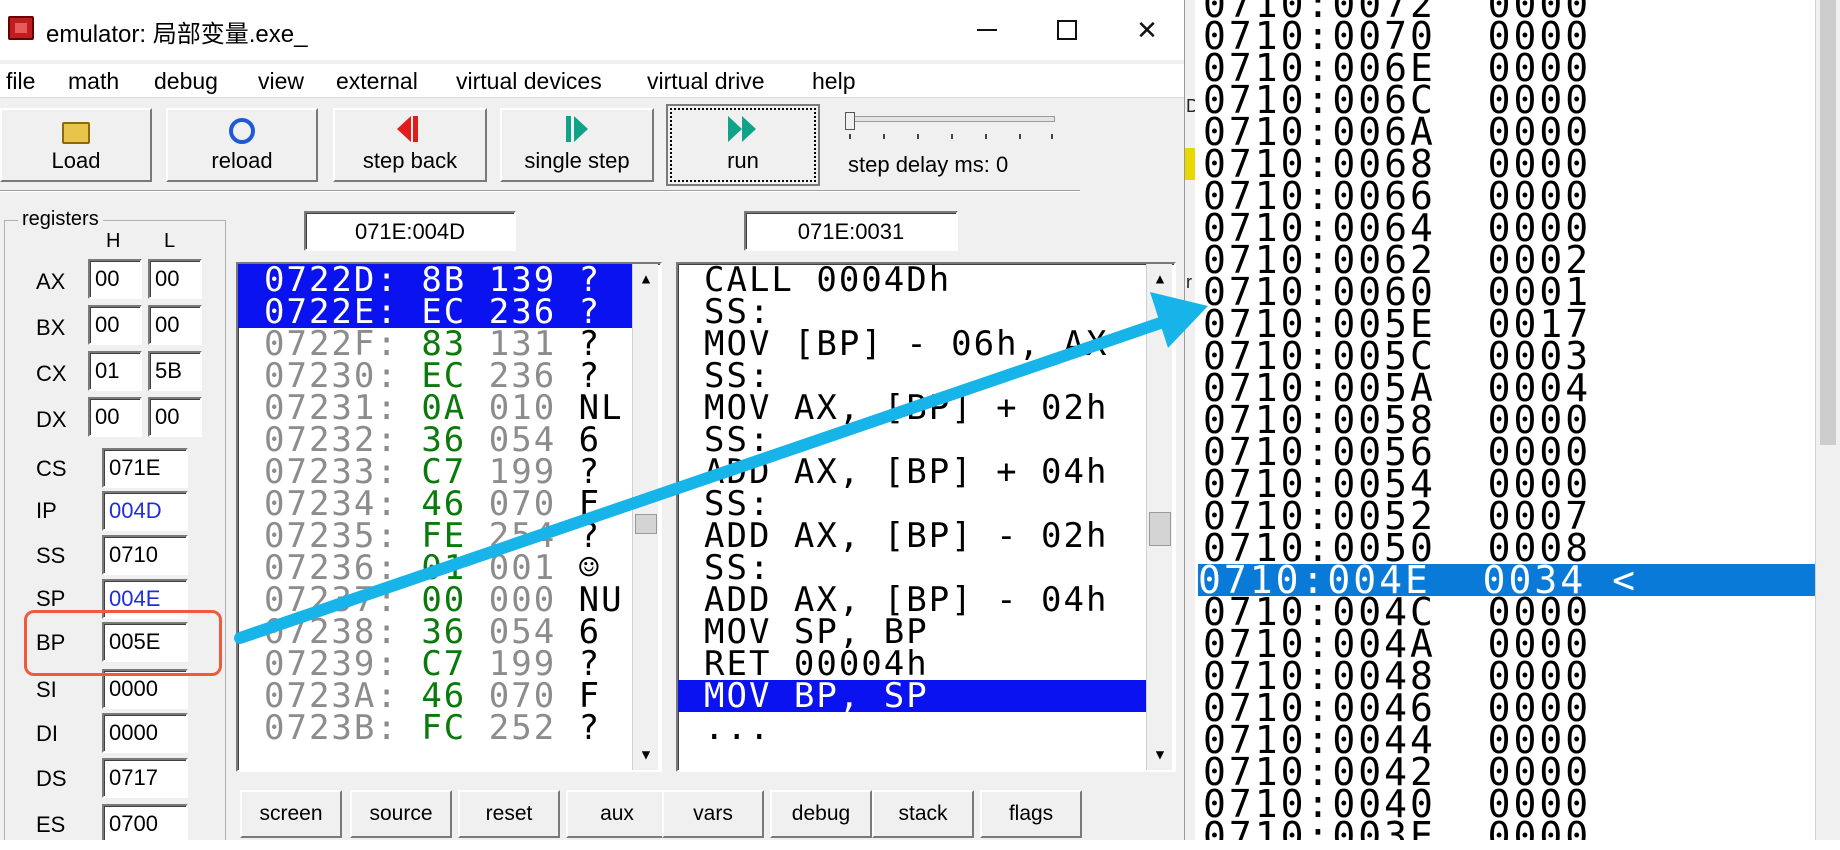 The height and width of the screenshot is (850, 1840). I want to click on background-window-fragment, so click(1190, 164).